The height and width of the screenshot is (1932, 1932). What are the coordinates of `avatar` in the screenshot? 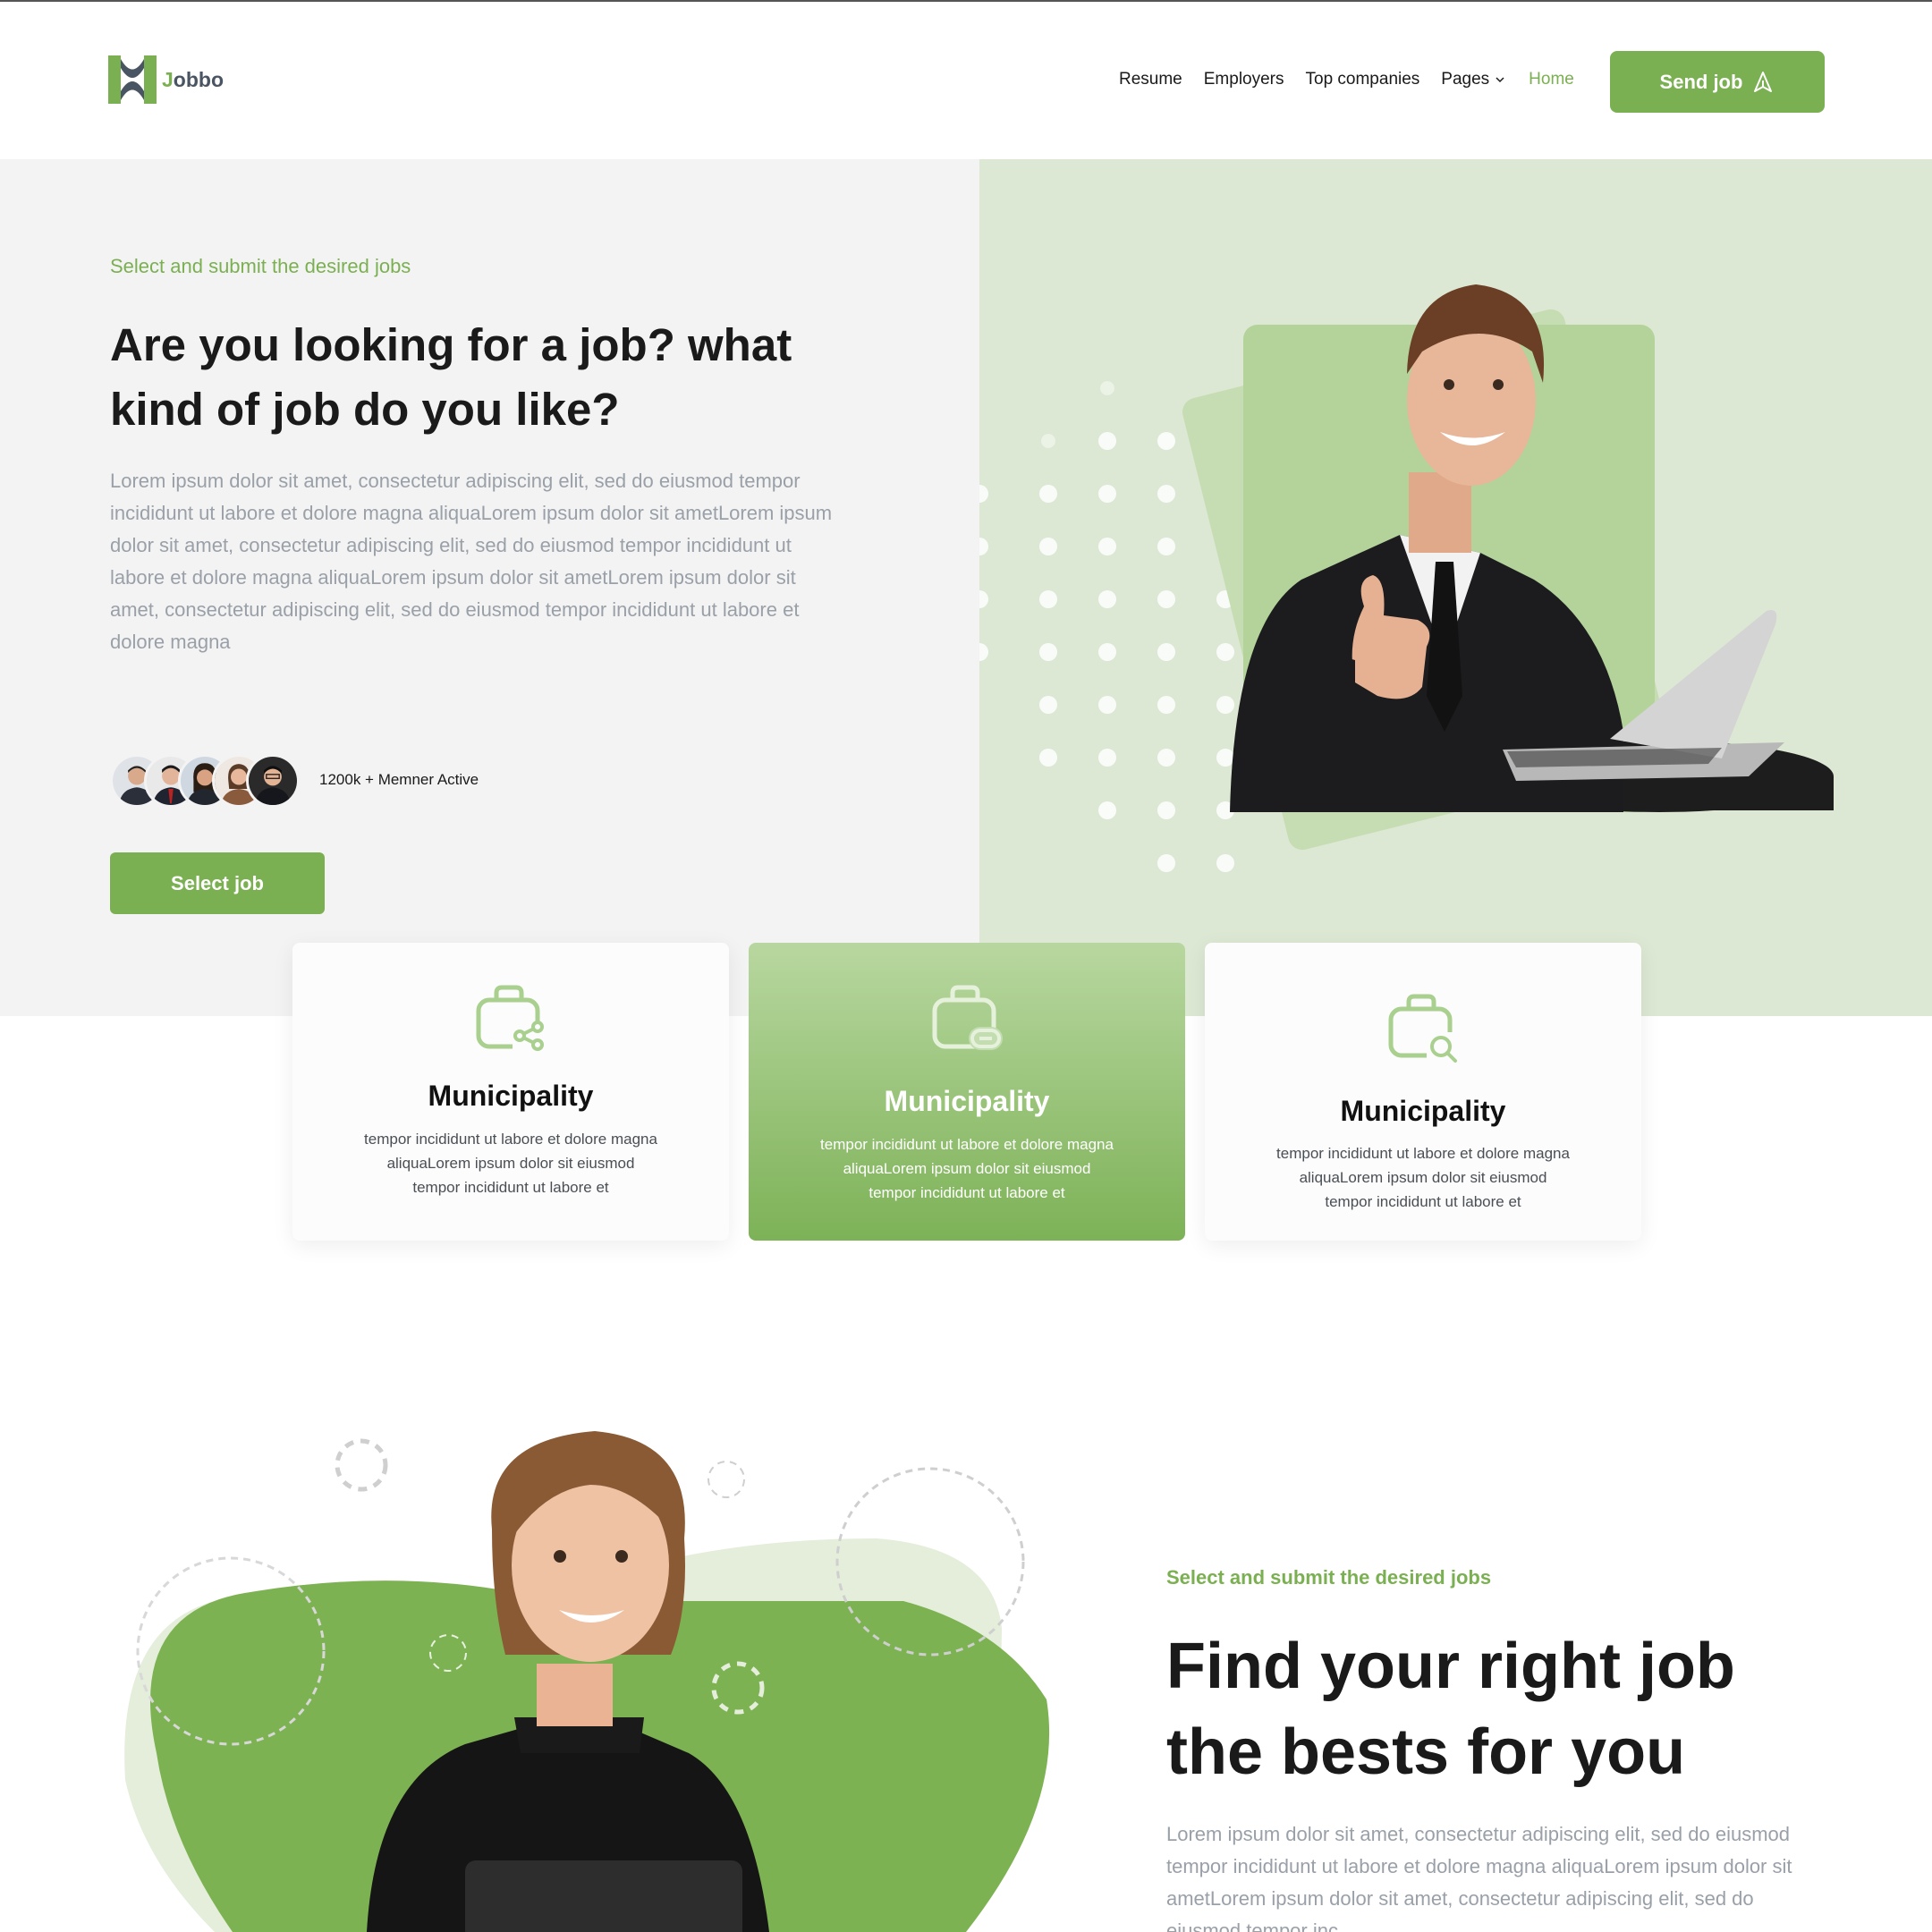 It's located at (273, 781).